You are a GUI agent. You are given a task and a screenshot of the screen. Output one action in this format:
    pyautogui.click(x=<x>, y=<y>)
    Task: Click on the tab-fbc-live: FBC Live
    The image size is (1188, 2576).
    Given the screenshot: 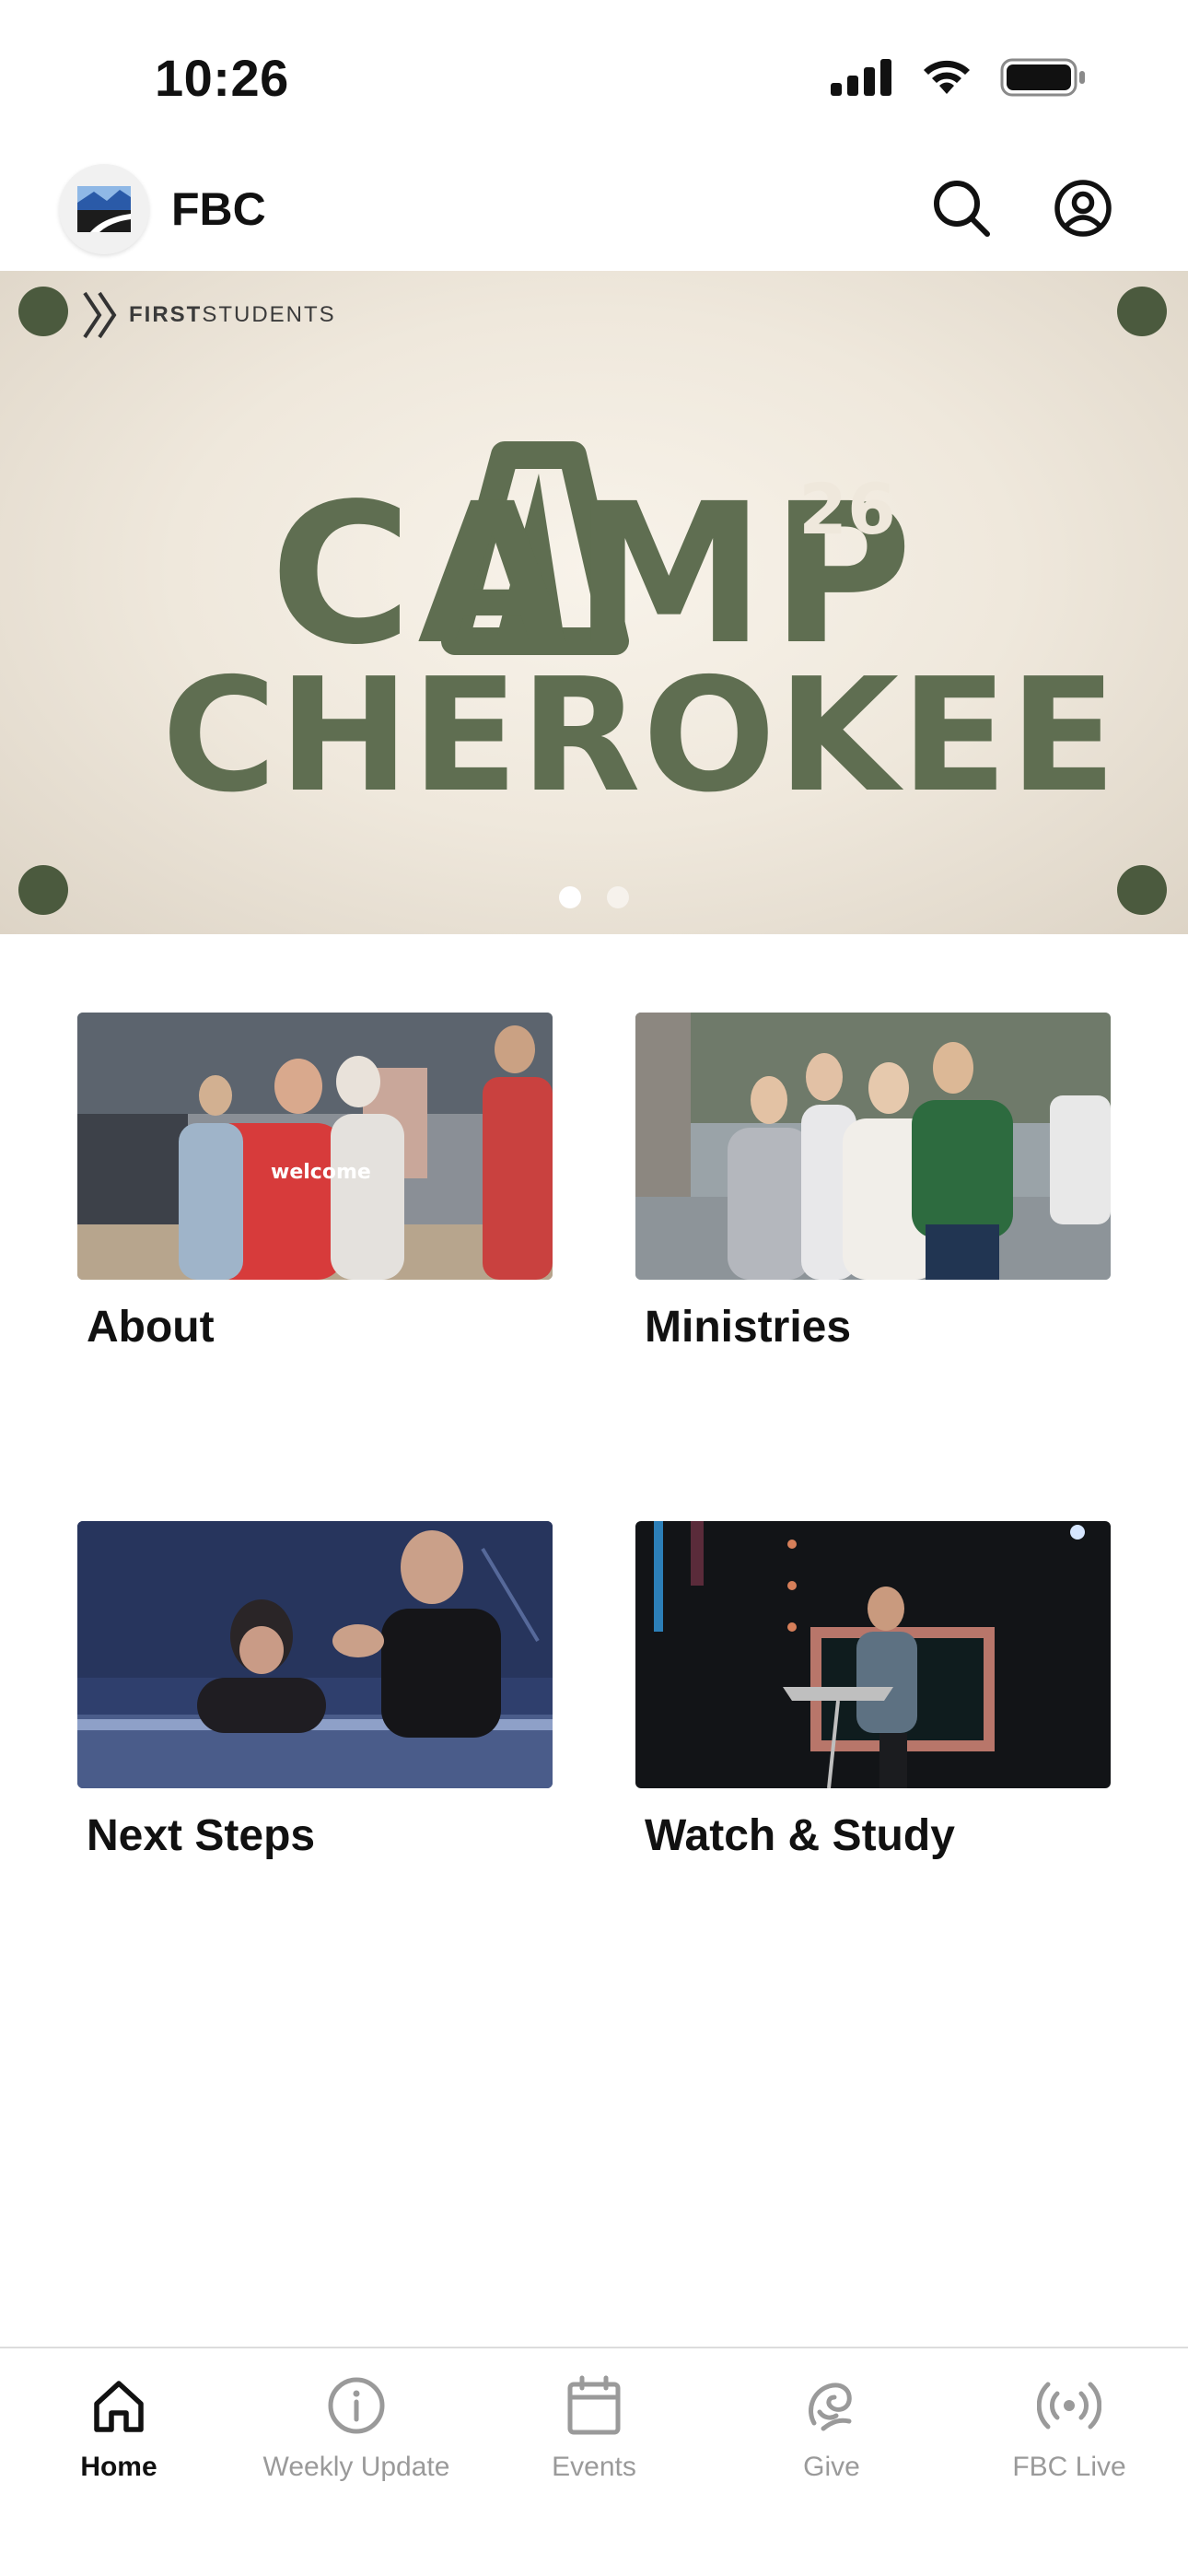 What is the action you would take?
    pyautogui.click(x=1069, y=2426)
    